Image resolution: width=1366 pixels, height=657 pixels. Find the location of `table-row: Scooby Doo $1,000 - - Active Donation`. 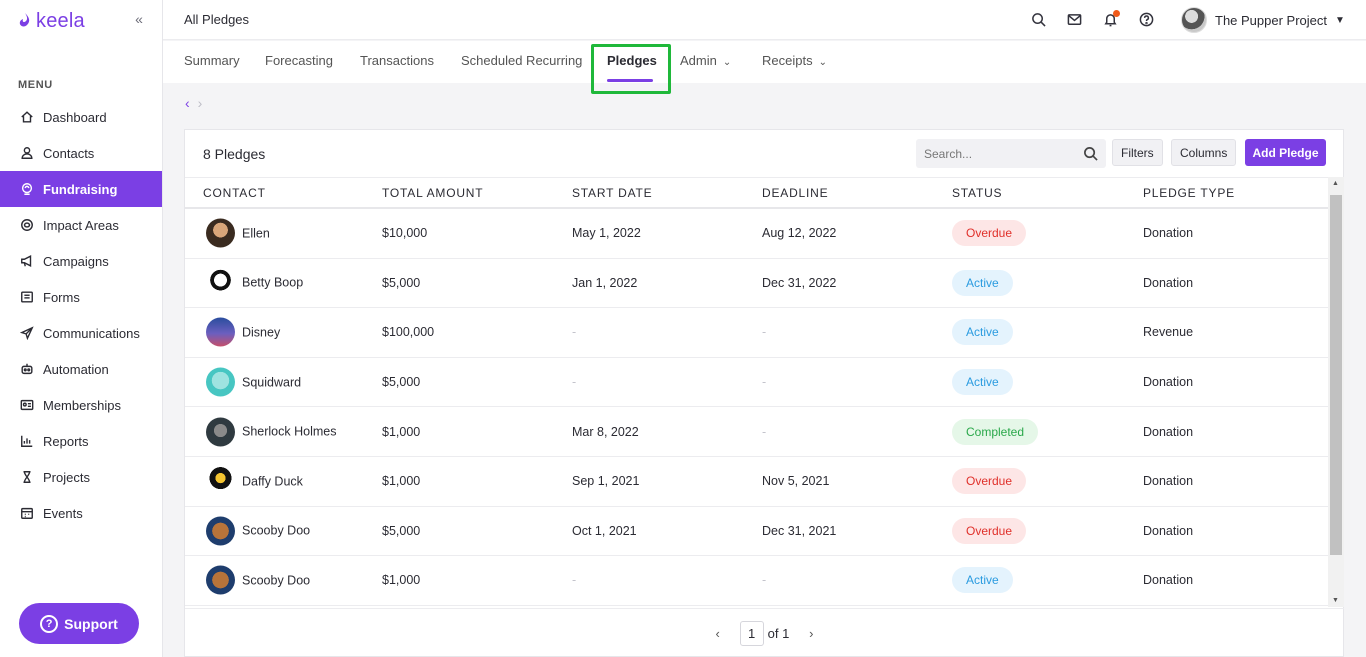

table-row: Scooby Doo $1,000 - - Active Donation is located at coordinates (756, 581).